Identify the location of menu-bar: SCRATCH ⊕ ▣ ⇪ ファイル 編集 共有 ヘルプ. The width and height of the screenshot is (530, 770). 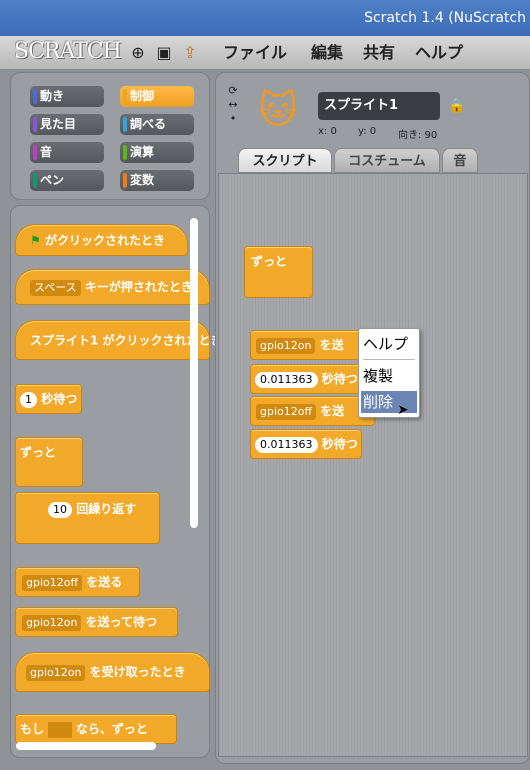
(265, 53).